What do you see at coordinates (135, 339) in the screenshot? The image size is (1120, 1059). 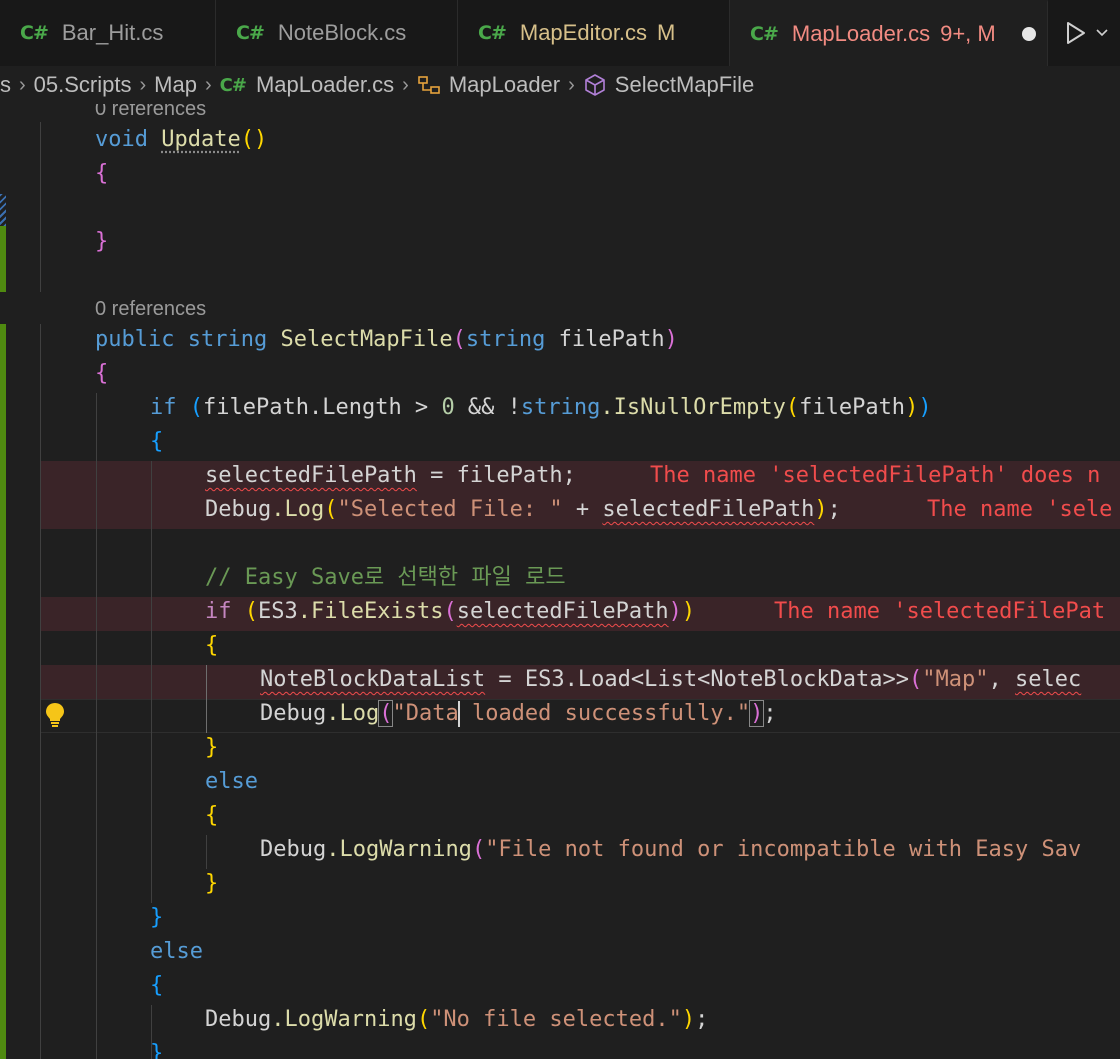 I see `keyword: public` at bounding box center [135, 339].